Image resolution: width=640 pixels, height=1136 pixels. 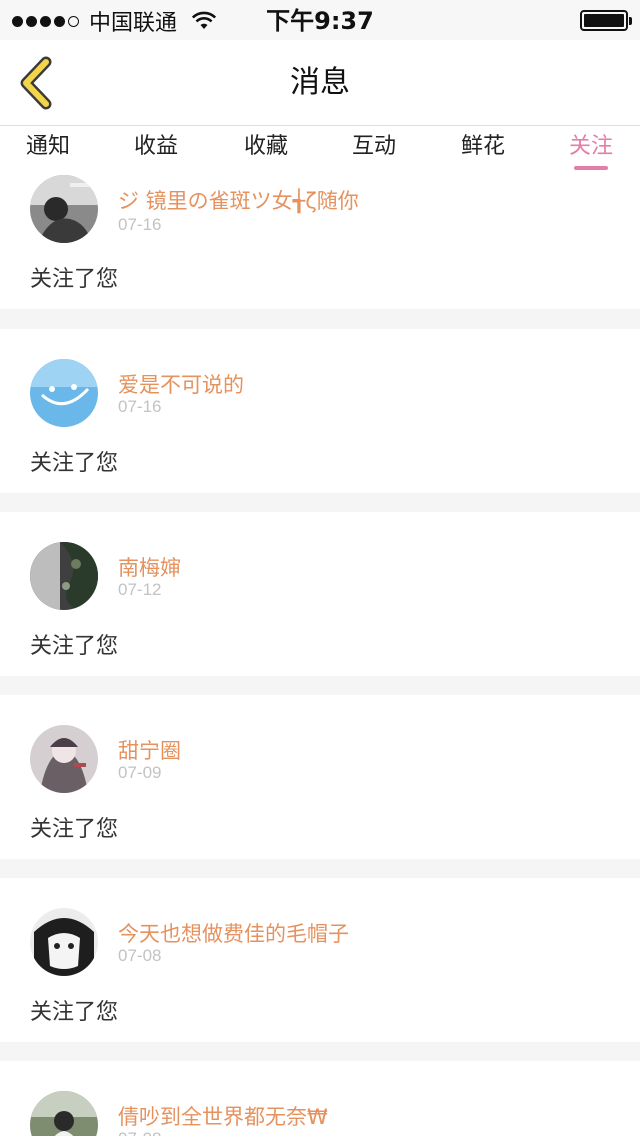 What do you see at coordinates (156, 147) in the screenshot?
I see `tab-earnings: 收益` at bounding box center [156, 147].